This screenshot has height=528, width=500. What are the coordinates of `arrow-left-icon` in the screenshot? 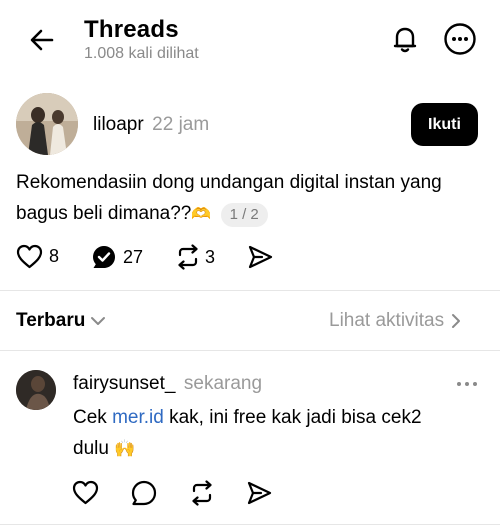 It's located at (42, 40).